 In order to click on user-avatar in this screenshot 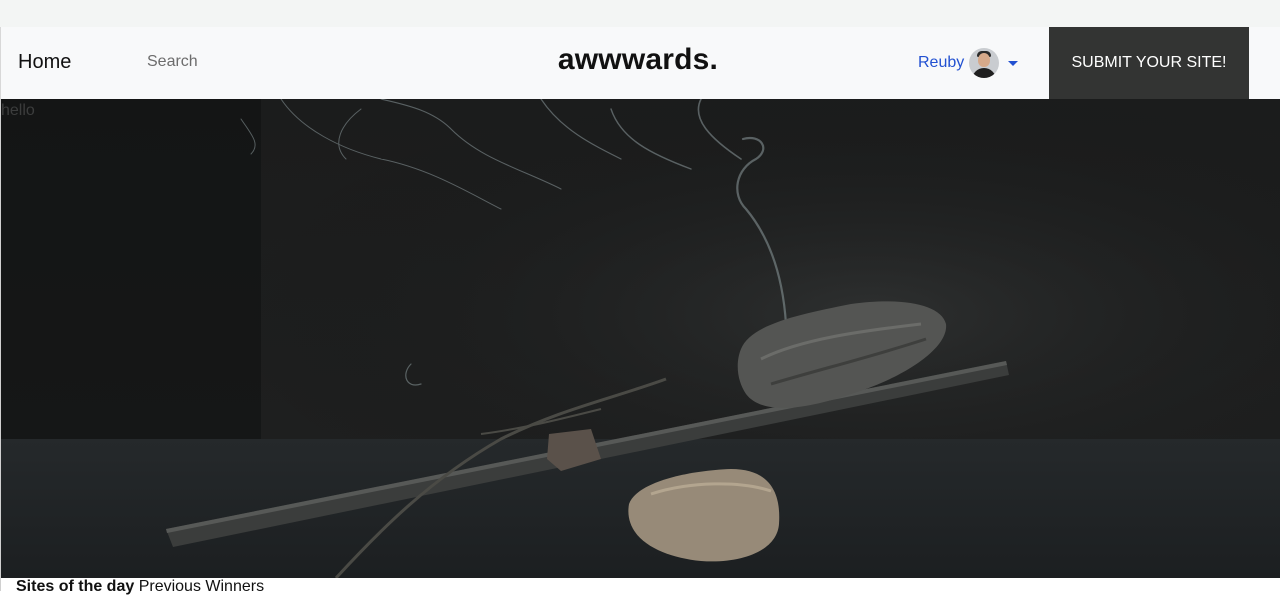, I will do `click(984, 63)`.